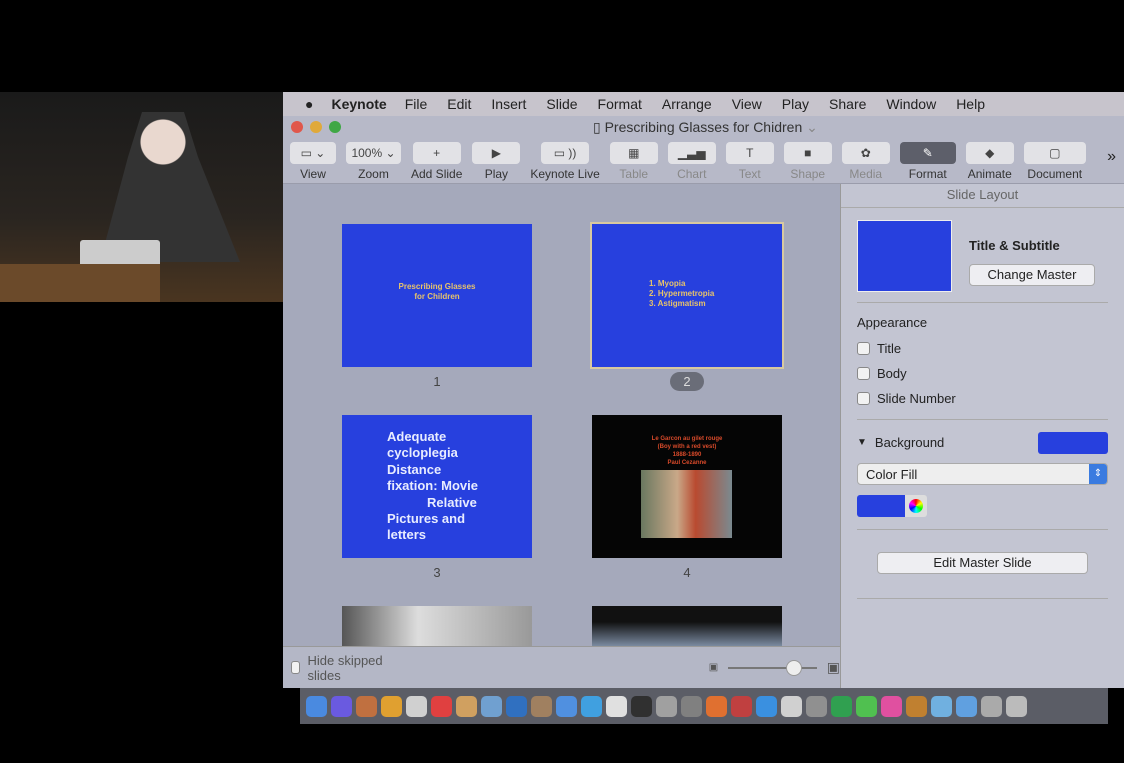 Image resolution: width=1124 pixels, height=763 pixels. Describe the element at coordinates (436, 153) in the screenshot. I see `add-slide-icon: +` at that location.